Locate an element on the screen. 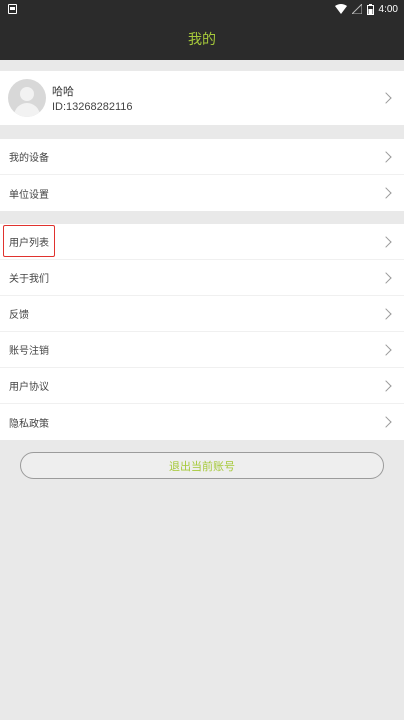 Image resolution: width=404 pixels, height=720 pixels. logout-label: 退出当前账号 is located at coordinates (202, 466).